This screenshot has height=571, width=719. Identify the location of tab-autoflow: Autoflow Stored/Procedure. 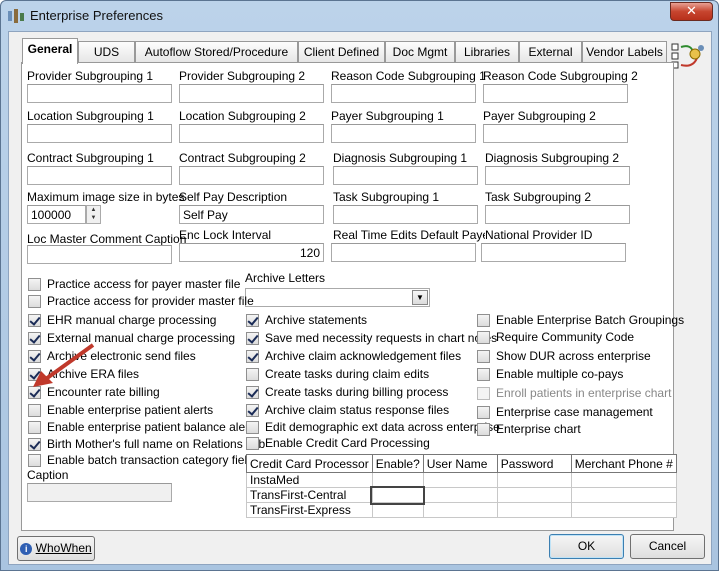
(216, 51).